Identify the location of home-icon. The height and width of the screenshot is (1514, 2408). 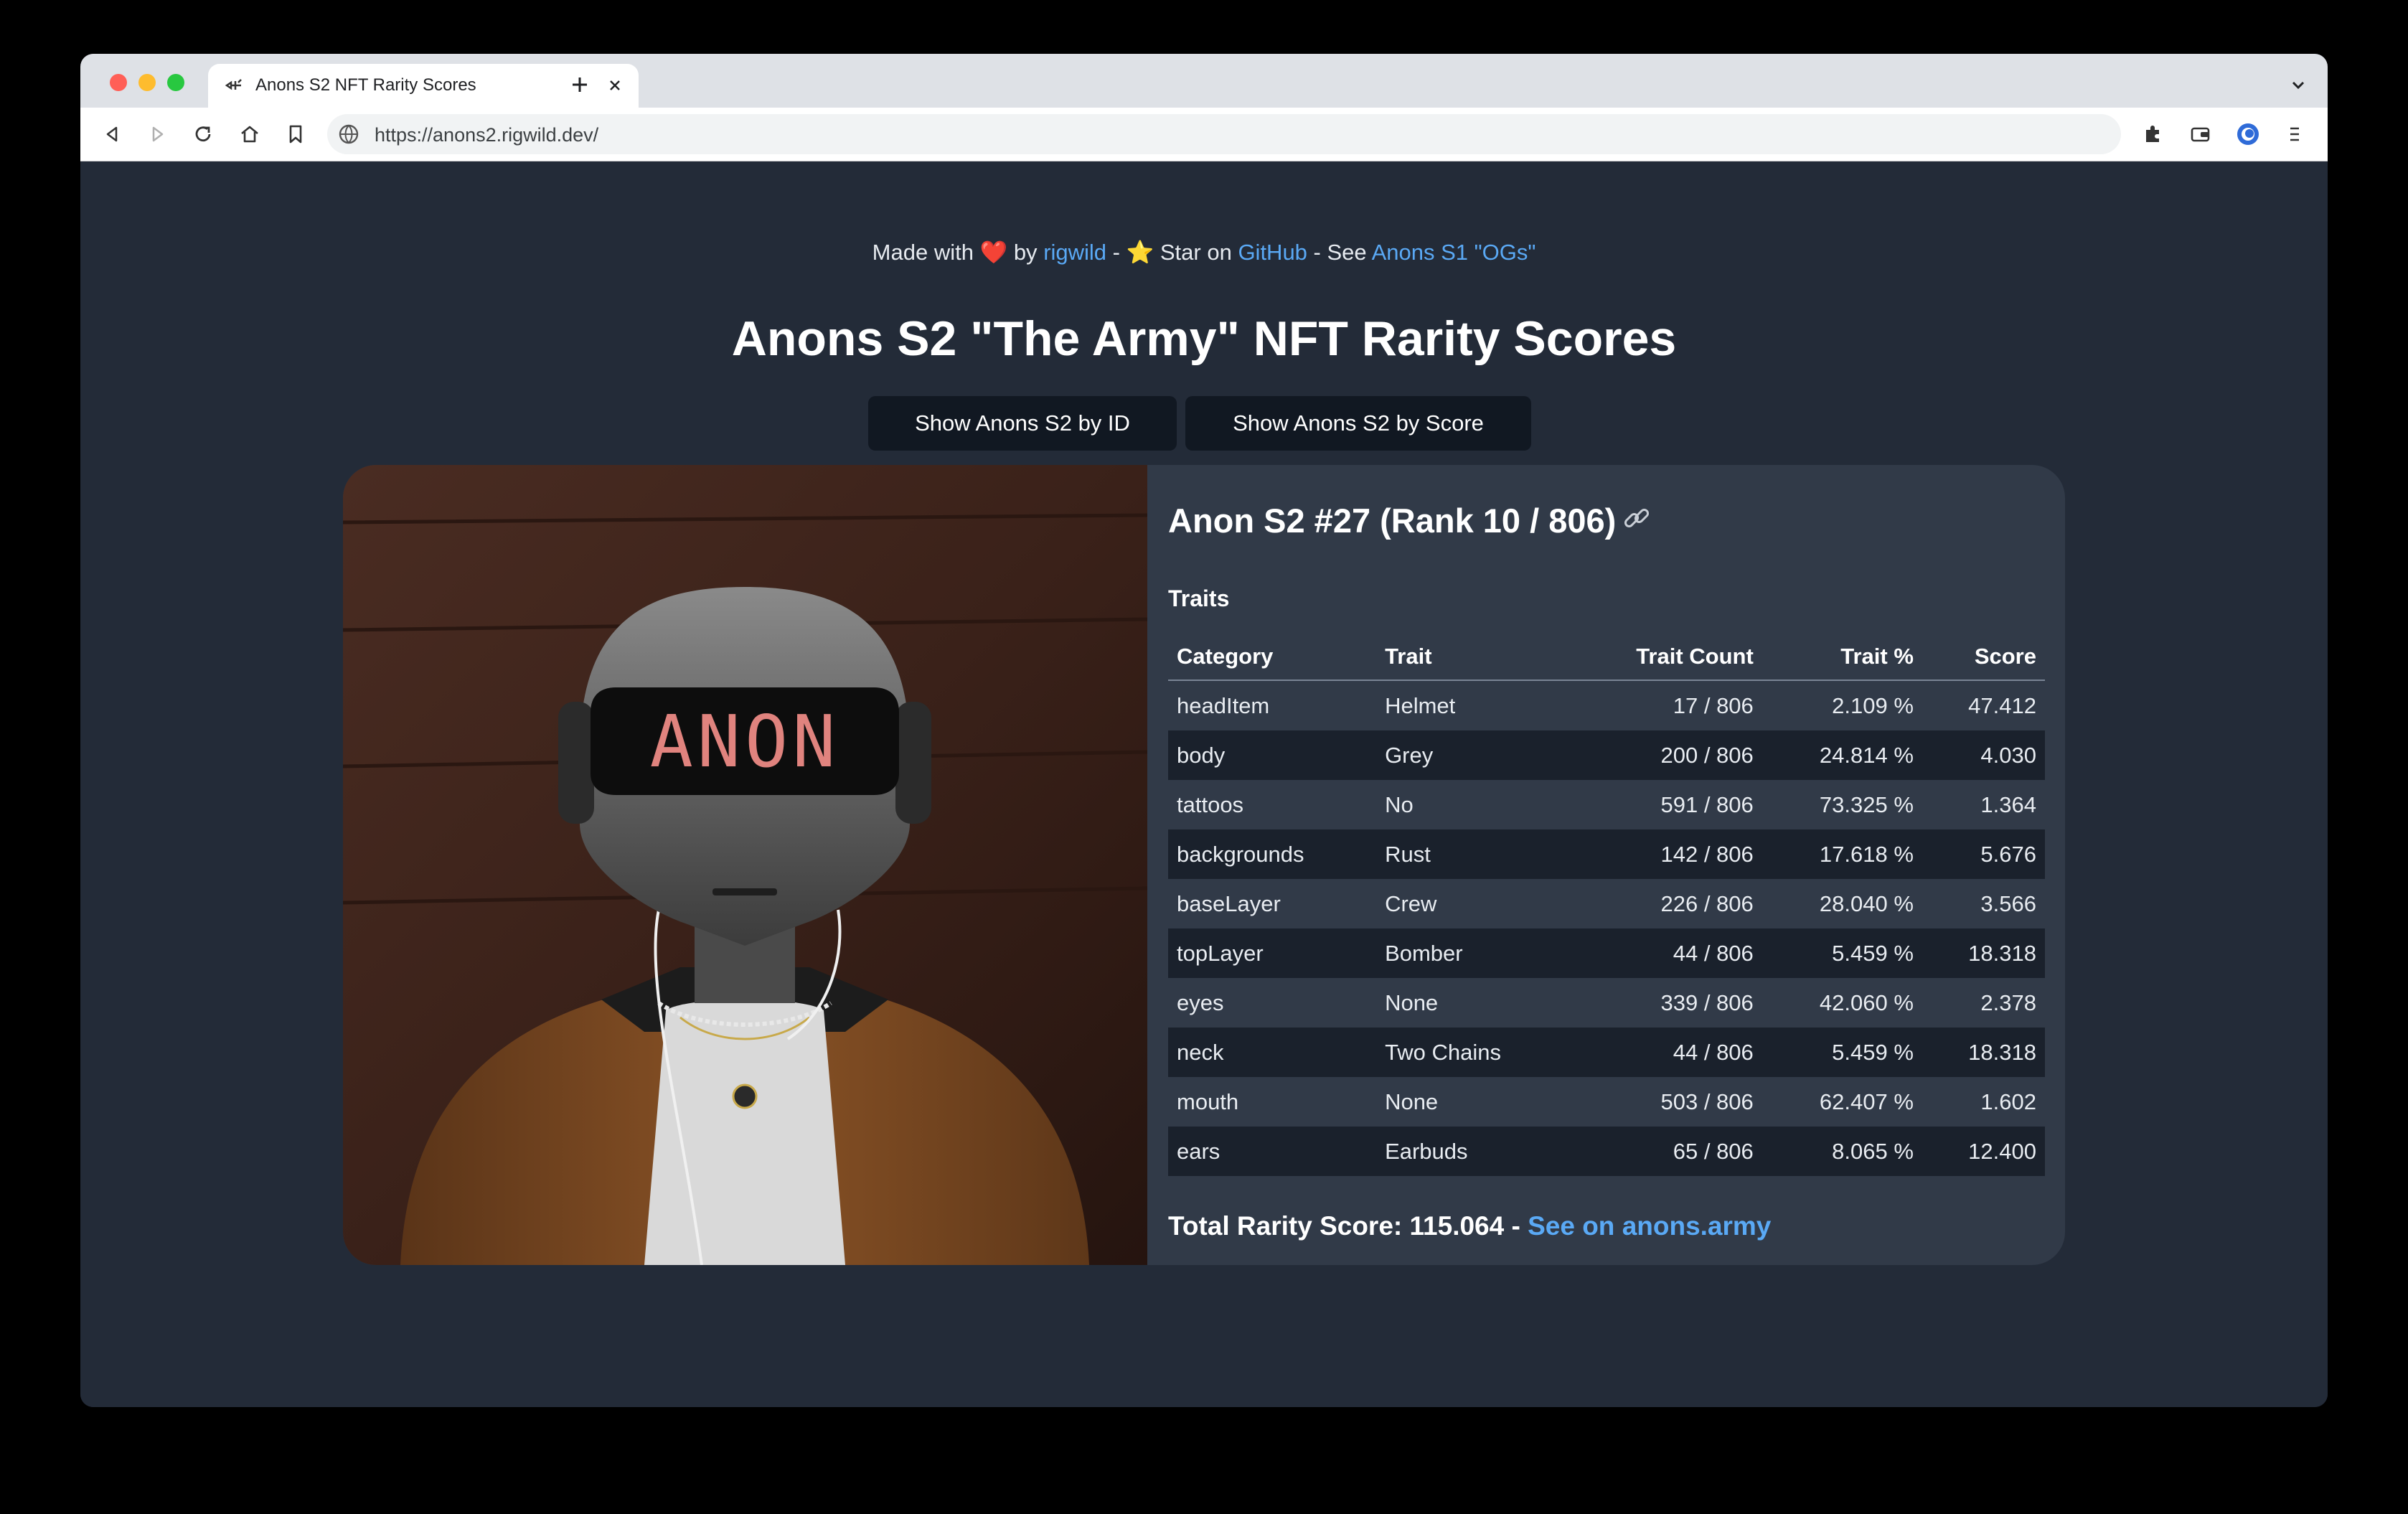
(250, 134).